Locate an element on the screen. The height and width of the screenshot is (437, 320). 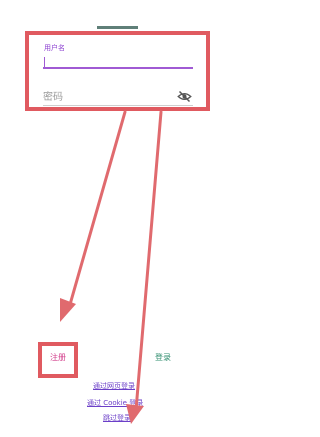
password-input is located at coordinates (118, 97).